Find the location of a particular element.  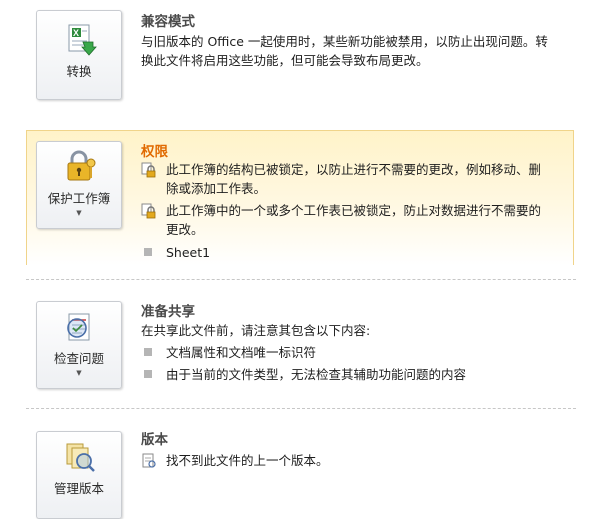

svg-text: X is located at coordinates (76, 33).